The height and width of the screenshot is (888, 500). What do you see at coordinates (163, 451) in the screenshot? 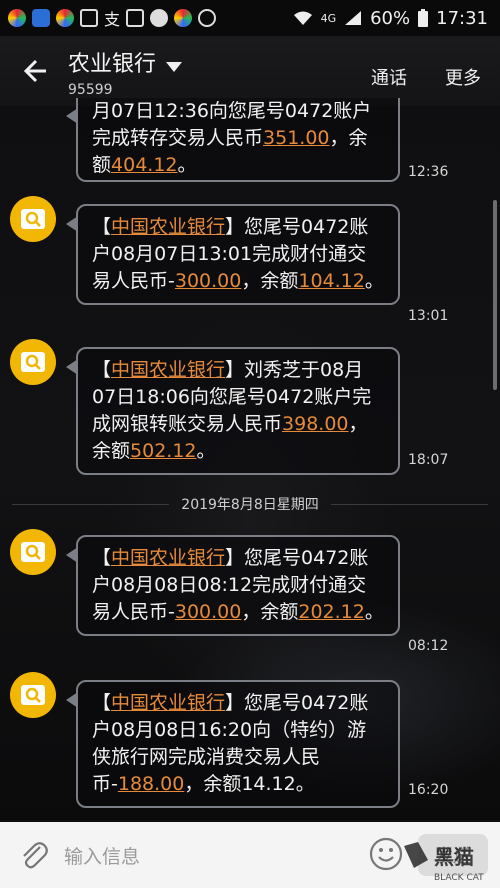
I see `highlighted-text: 502.12` at bounding box center [163, 451].